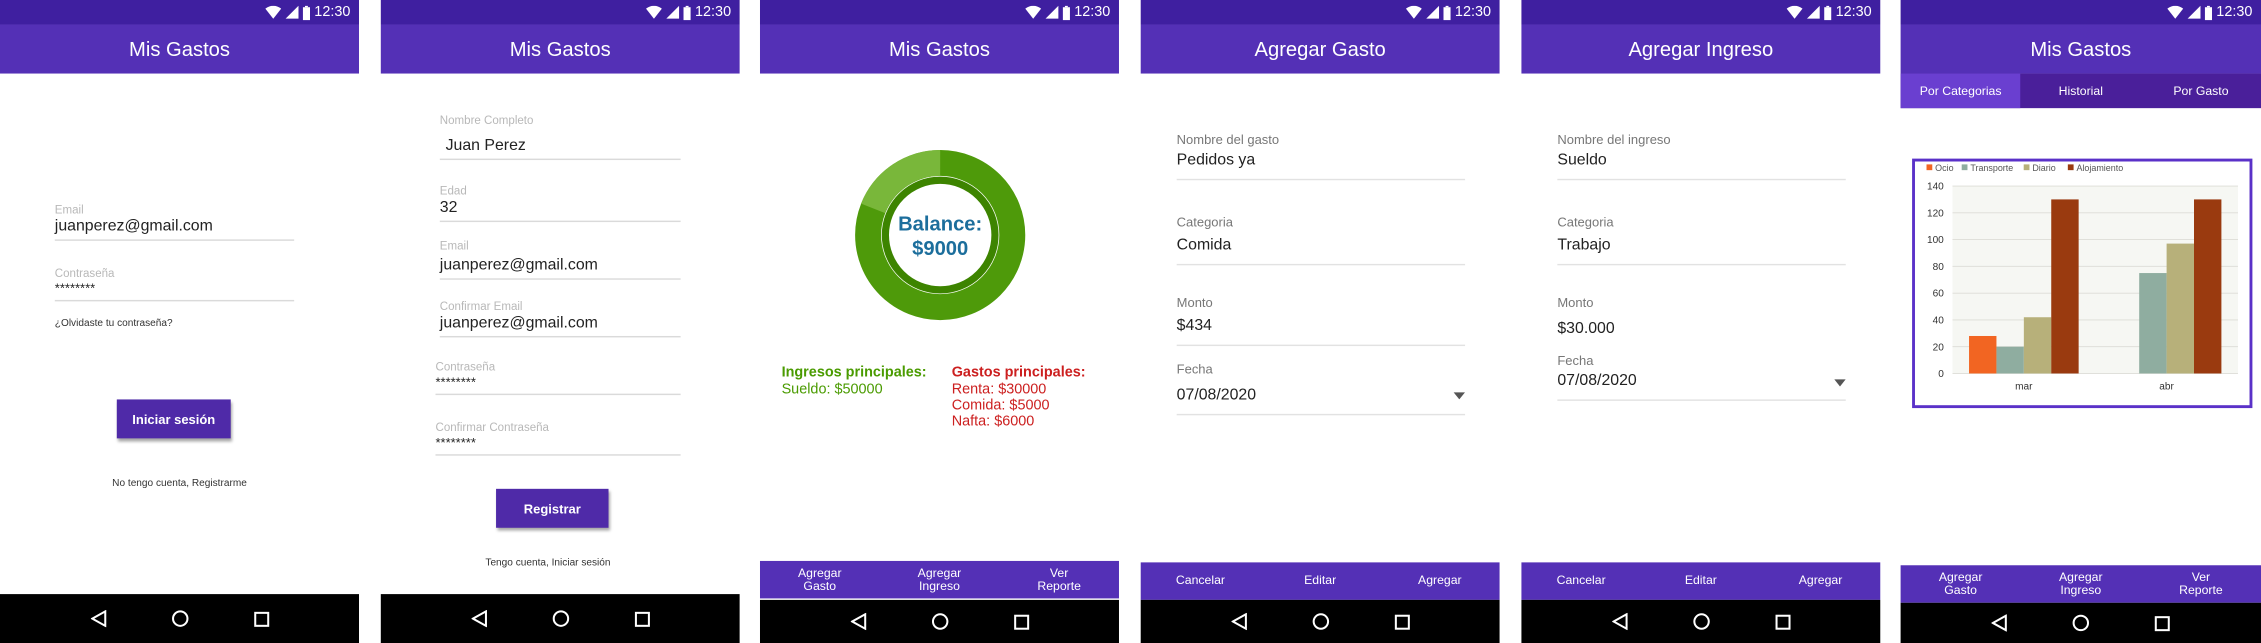 The width and height of the screenshot is (2261, 643). What do you see at coordinates (552, 508) in the screenshot?
I see `register-button: Registrar` at bounding box center [552, 508].